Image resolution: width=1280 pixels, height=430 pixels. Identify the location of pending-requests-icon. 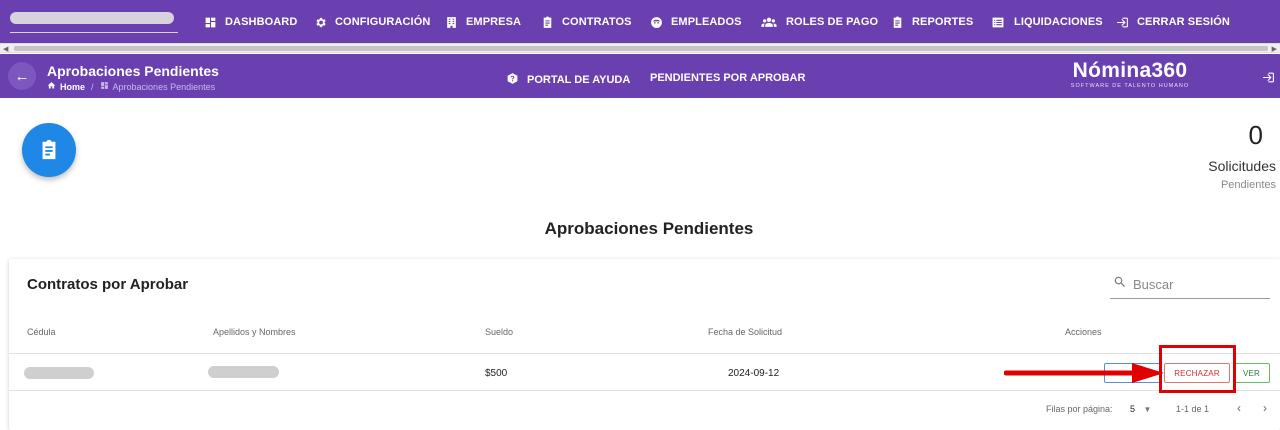
(49, 150).